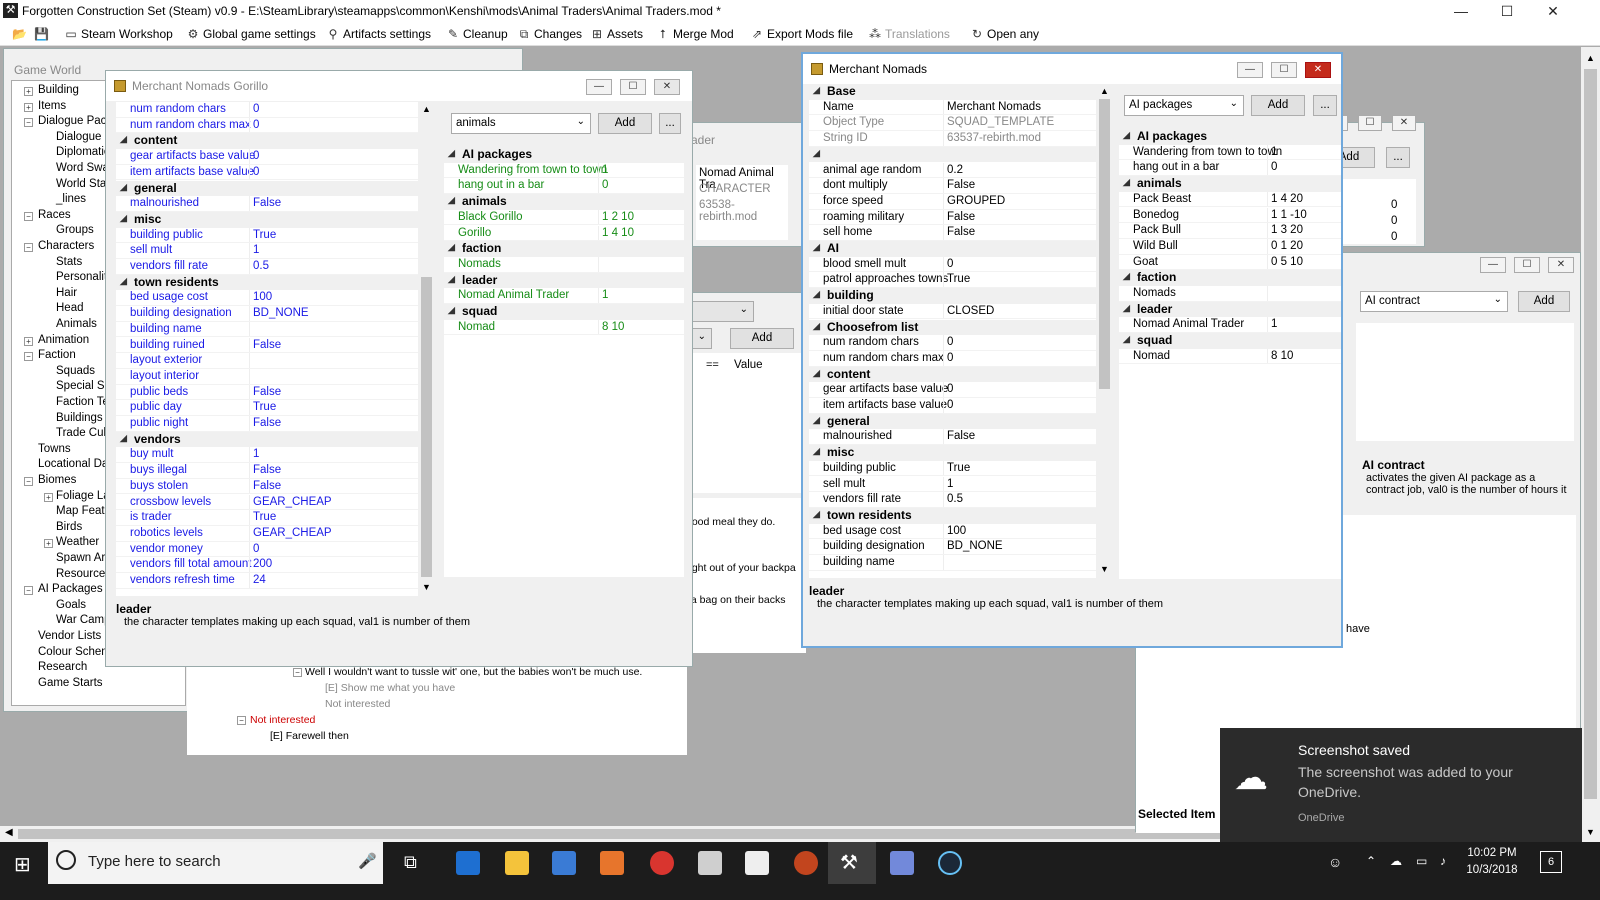 Image resolution: width=1600 pixels, height=900 pixels. Describe the element at coordinates (66, 246) in the screenshot. I see `tree-item: Characters` at that location.